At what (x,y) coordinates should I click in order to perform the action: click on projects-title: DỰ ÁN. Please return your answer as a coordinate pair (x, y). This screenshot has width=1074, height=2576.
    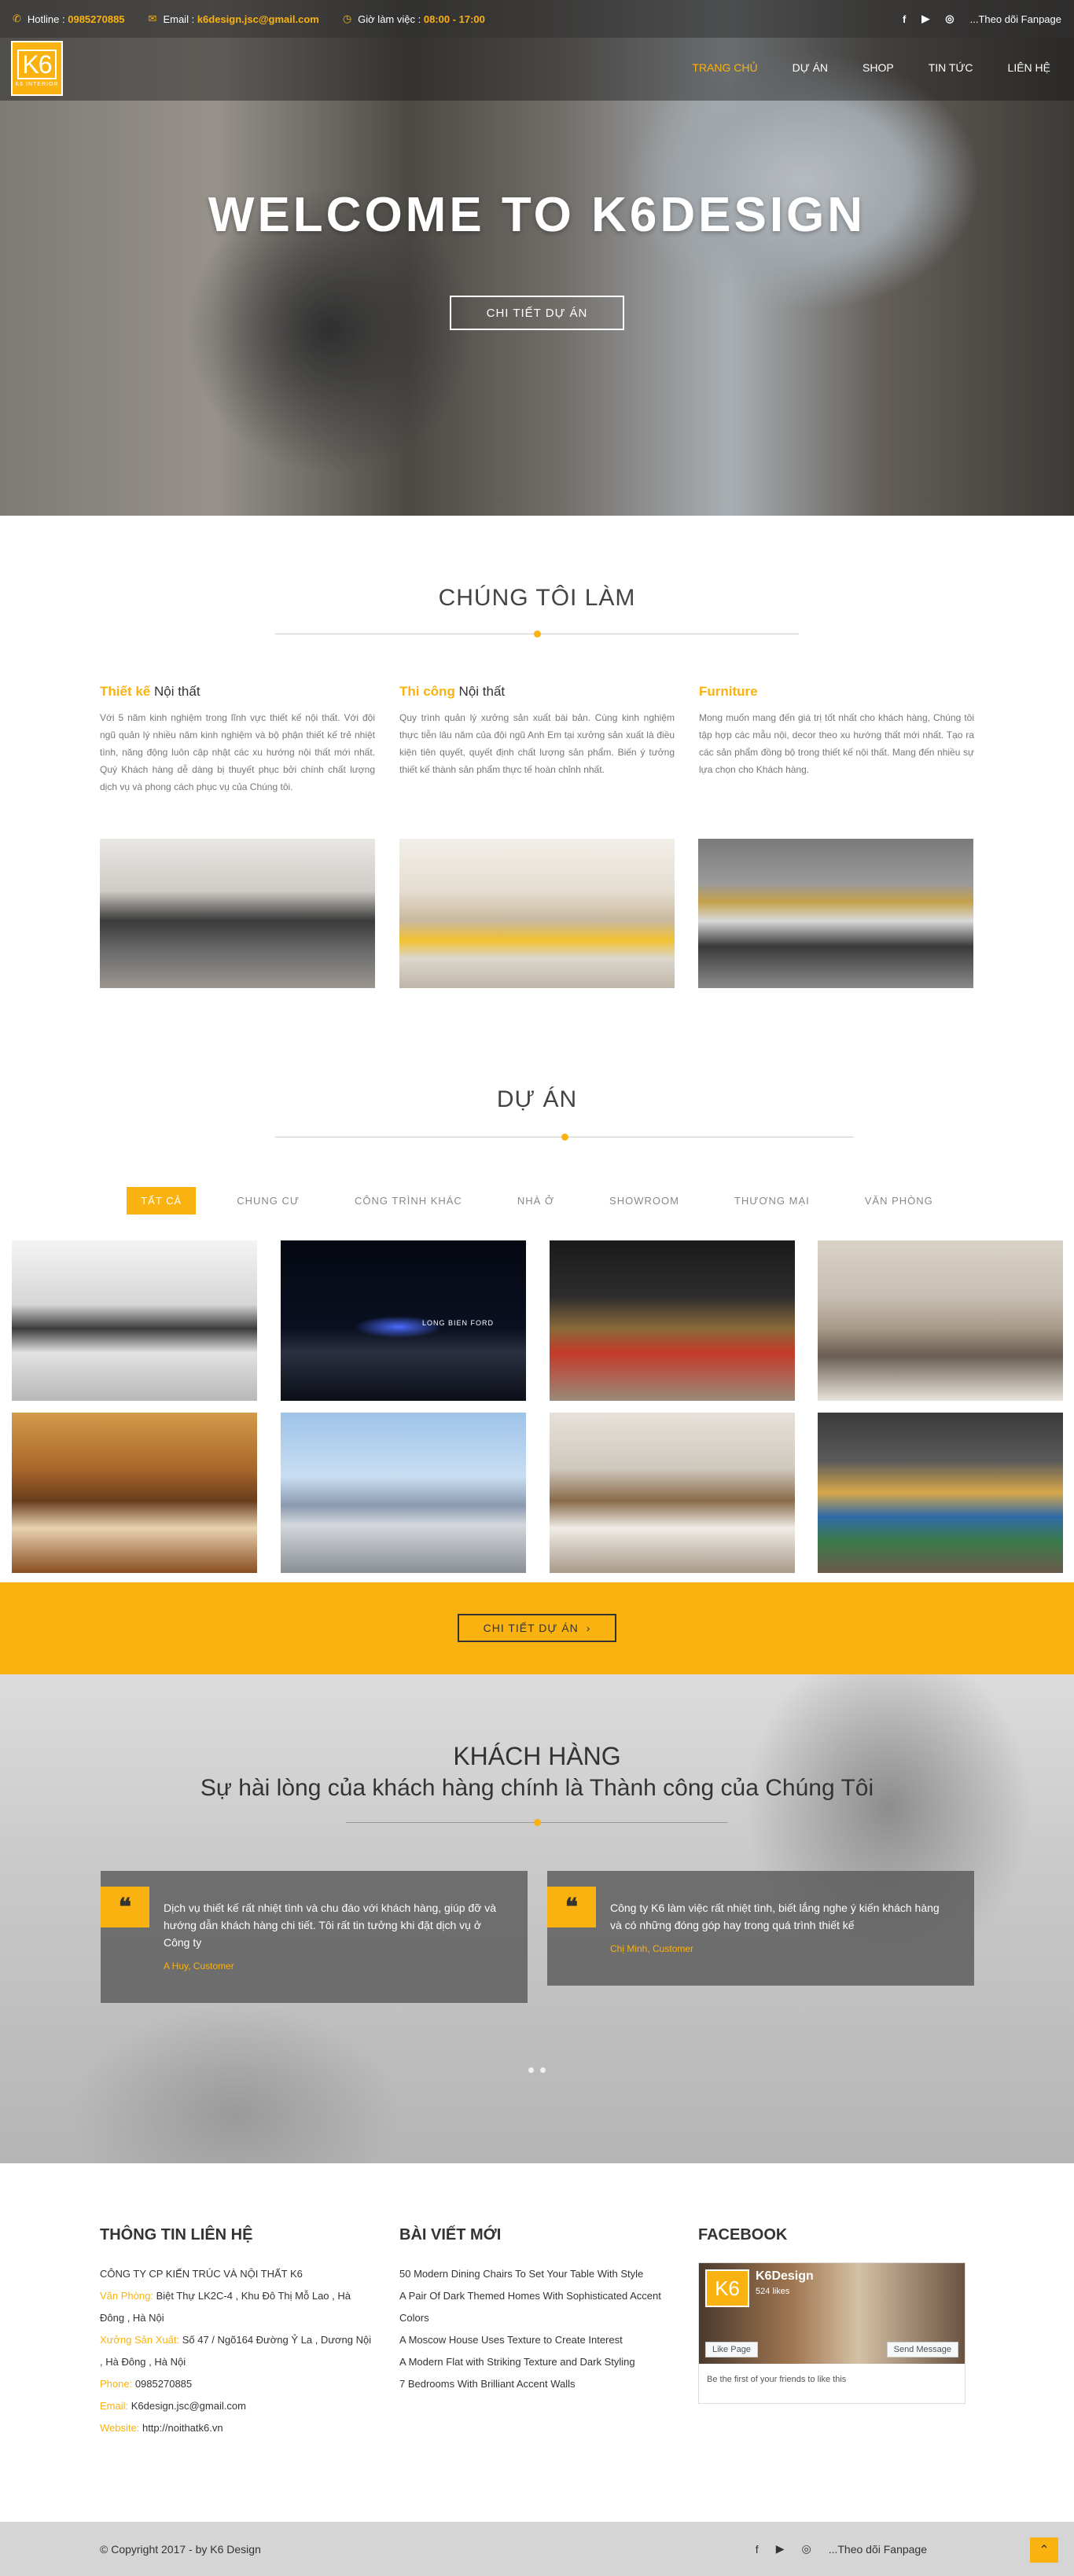
    Looking at the image, I should click on (537, 1099).